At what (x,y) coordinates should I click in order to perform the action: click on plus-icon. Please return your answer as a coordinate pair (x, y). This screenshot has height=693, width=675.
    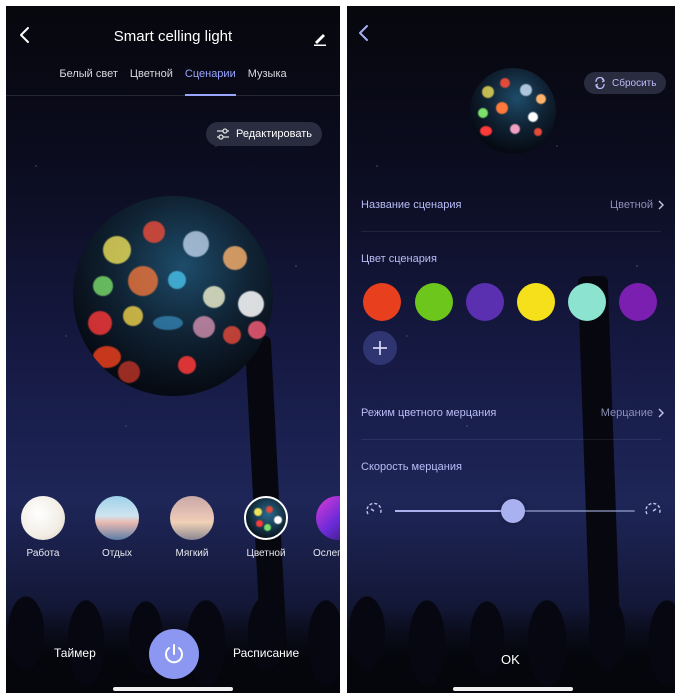
    Looking at the image, I should click on (380, 348).